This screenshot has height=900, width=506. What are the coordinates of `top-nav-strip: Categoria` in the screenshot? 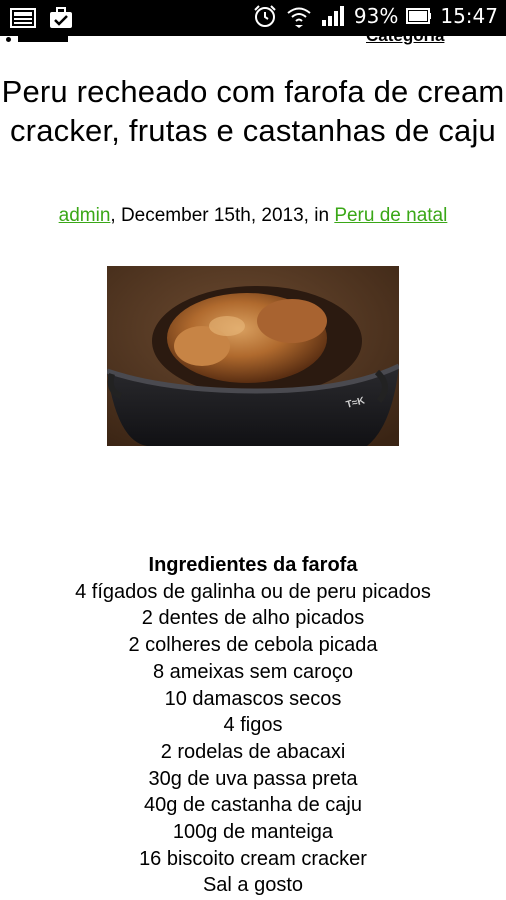 It's located at (253, 43).